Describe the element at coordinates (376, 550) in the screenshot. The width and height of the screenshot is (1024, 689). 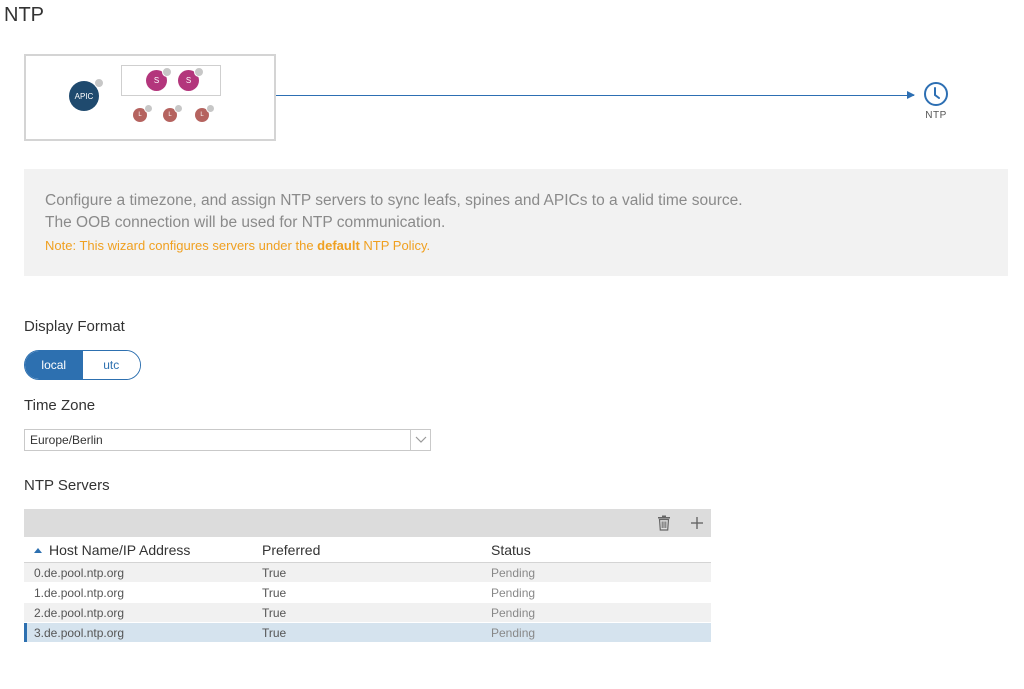
I see `column-header-preferred: Preferred` at that location.